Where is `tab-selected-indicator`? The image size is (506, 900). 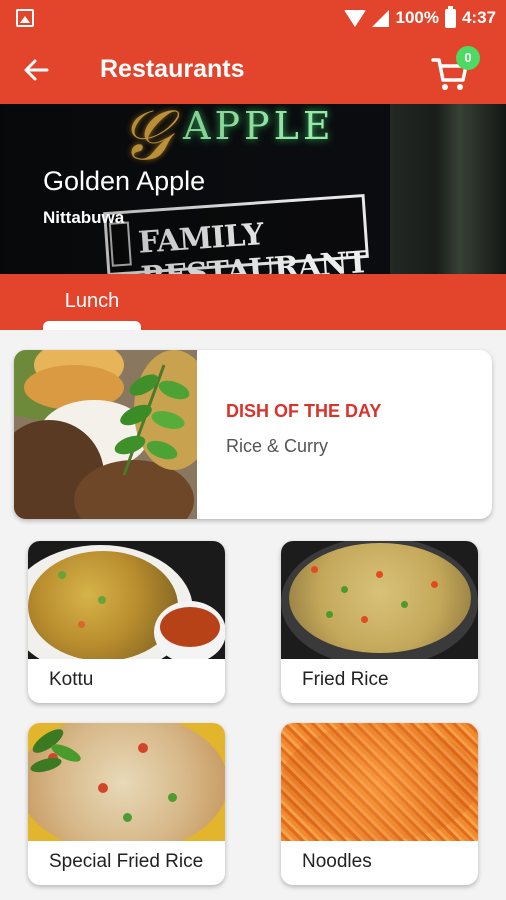
tab-selected-indicator is located at coordinates (92, 325).